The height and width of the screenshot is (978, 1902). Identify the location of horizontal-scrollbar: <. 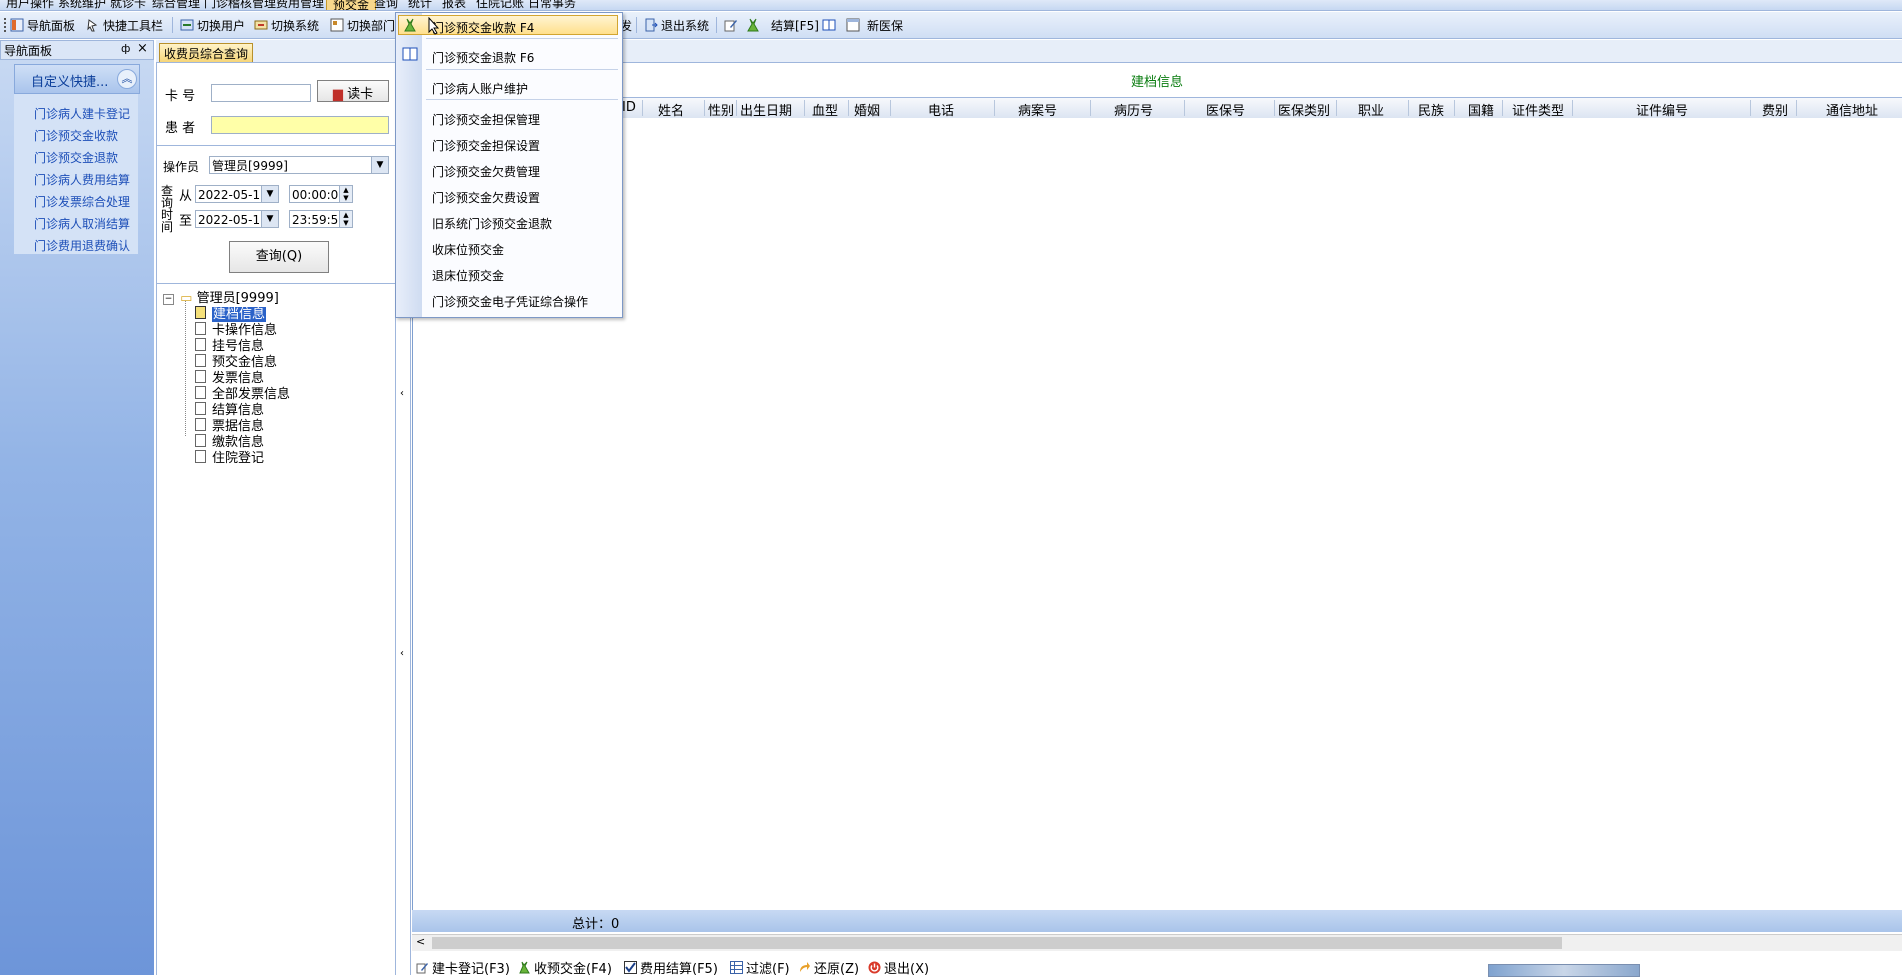
(1157, 942).